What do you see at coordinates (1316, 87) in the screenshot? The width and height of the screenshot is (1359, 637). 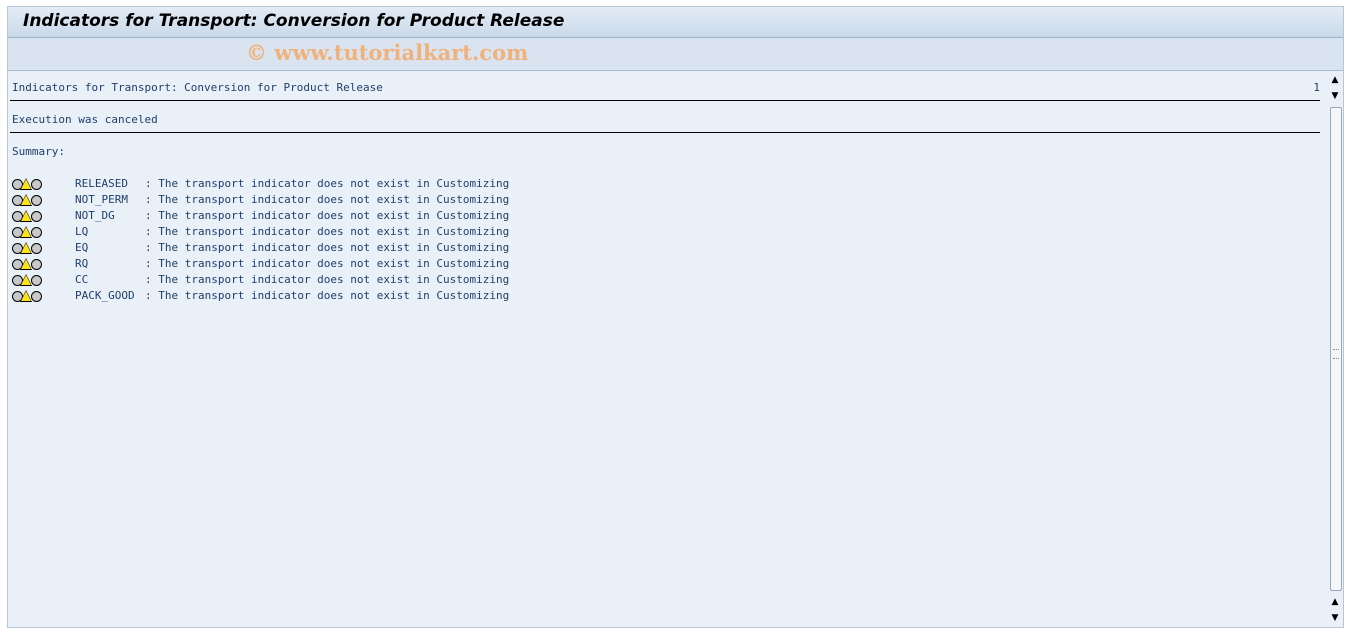 I see `page-number: 1` at bounding box center [1316, 87].